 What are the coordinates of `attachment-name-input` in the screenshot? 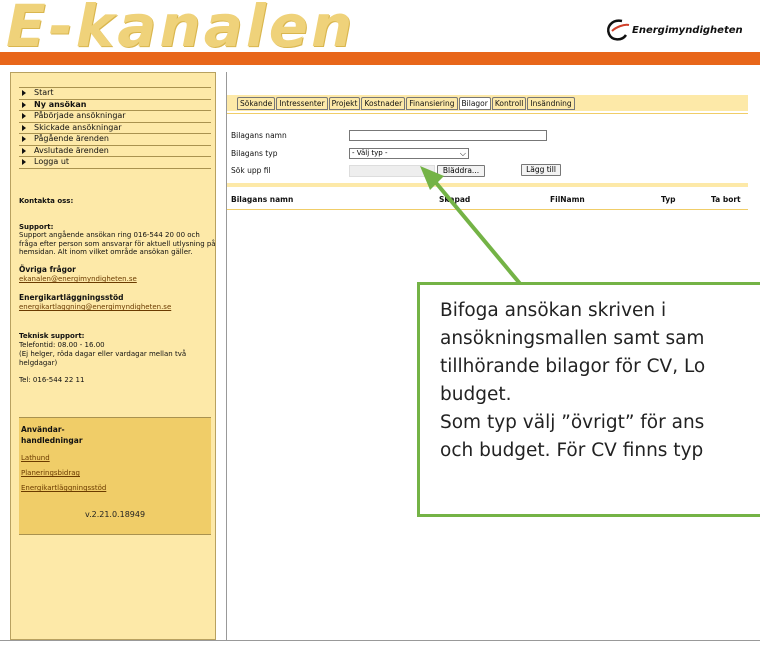 It's located at (448, 135).